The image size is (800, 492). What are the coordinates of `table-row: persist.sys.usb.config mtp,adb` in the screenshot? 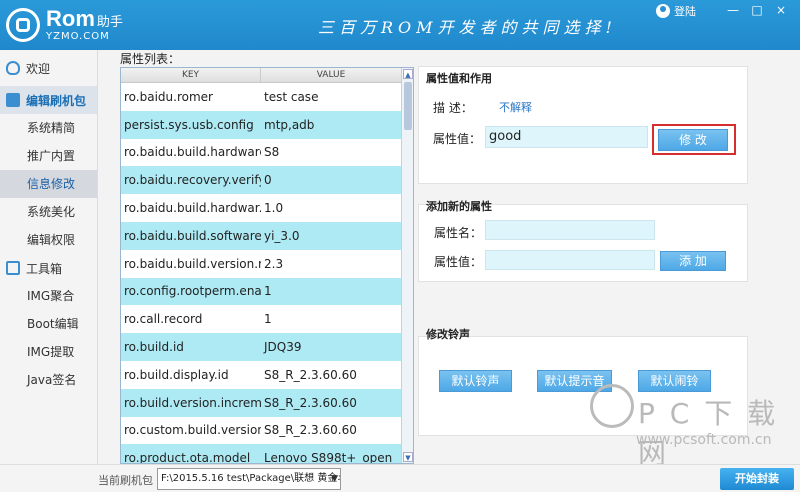 It's located at (262, 124).